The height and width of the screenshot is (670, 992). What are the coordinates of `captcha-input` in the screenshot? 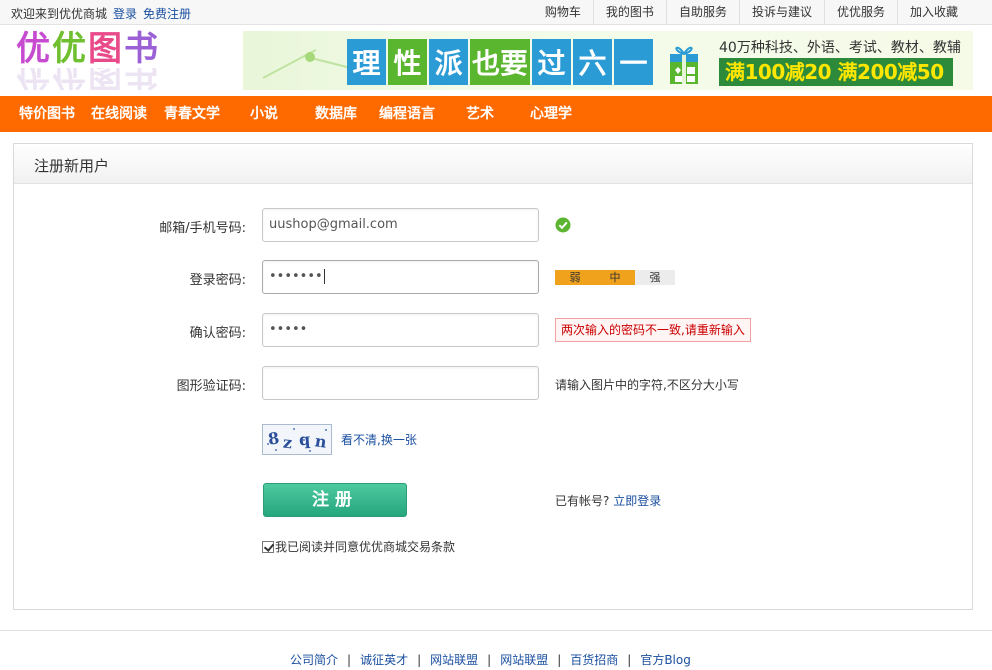 It's located at (400, 383).